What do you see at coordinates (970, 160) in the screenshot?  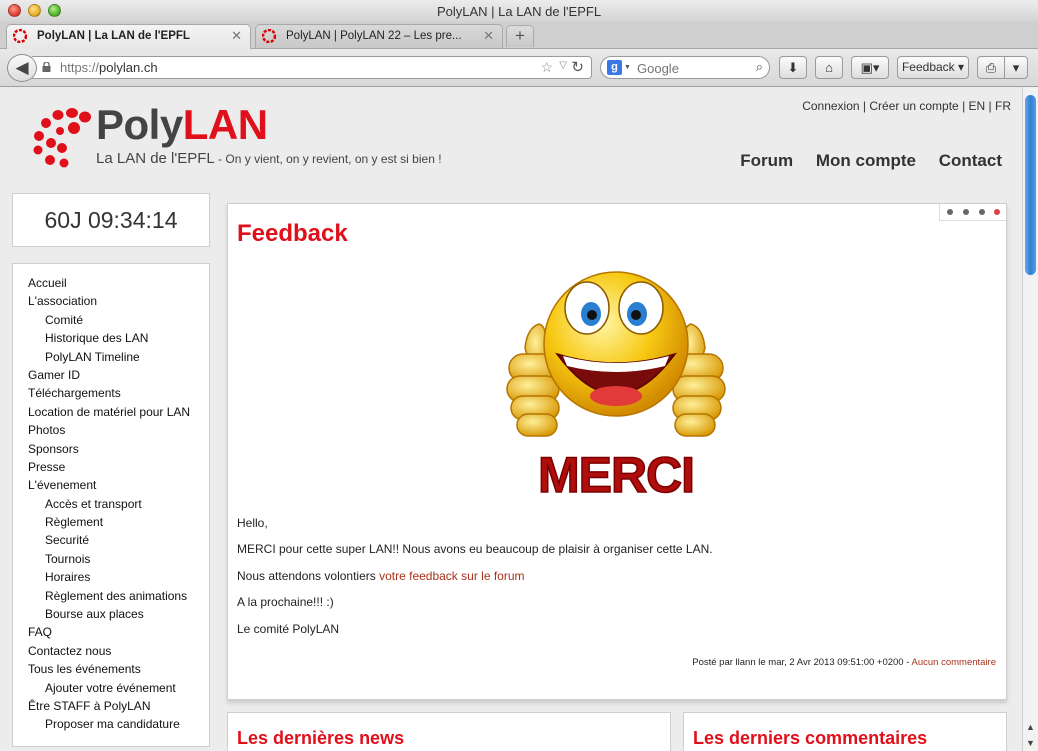 I see `nav-contact: Contact` at bounding box center [970, 160].